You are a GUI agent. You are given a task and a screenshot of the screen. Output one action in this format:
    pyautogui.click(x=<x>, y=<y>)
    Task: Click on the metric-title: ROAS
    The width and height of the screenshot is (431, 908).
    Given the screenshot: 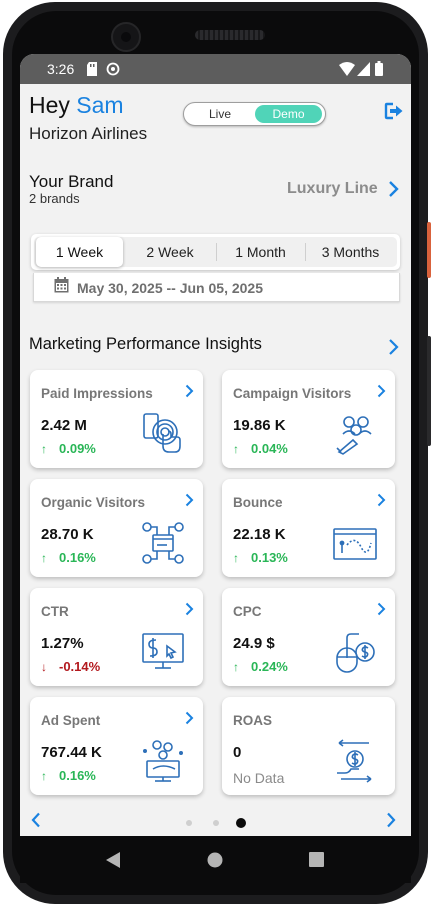 What is the action you would take?
    pyautogui.click(x=253, y=720)
    